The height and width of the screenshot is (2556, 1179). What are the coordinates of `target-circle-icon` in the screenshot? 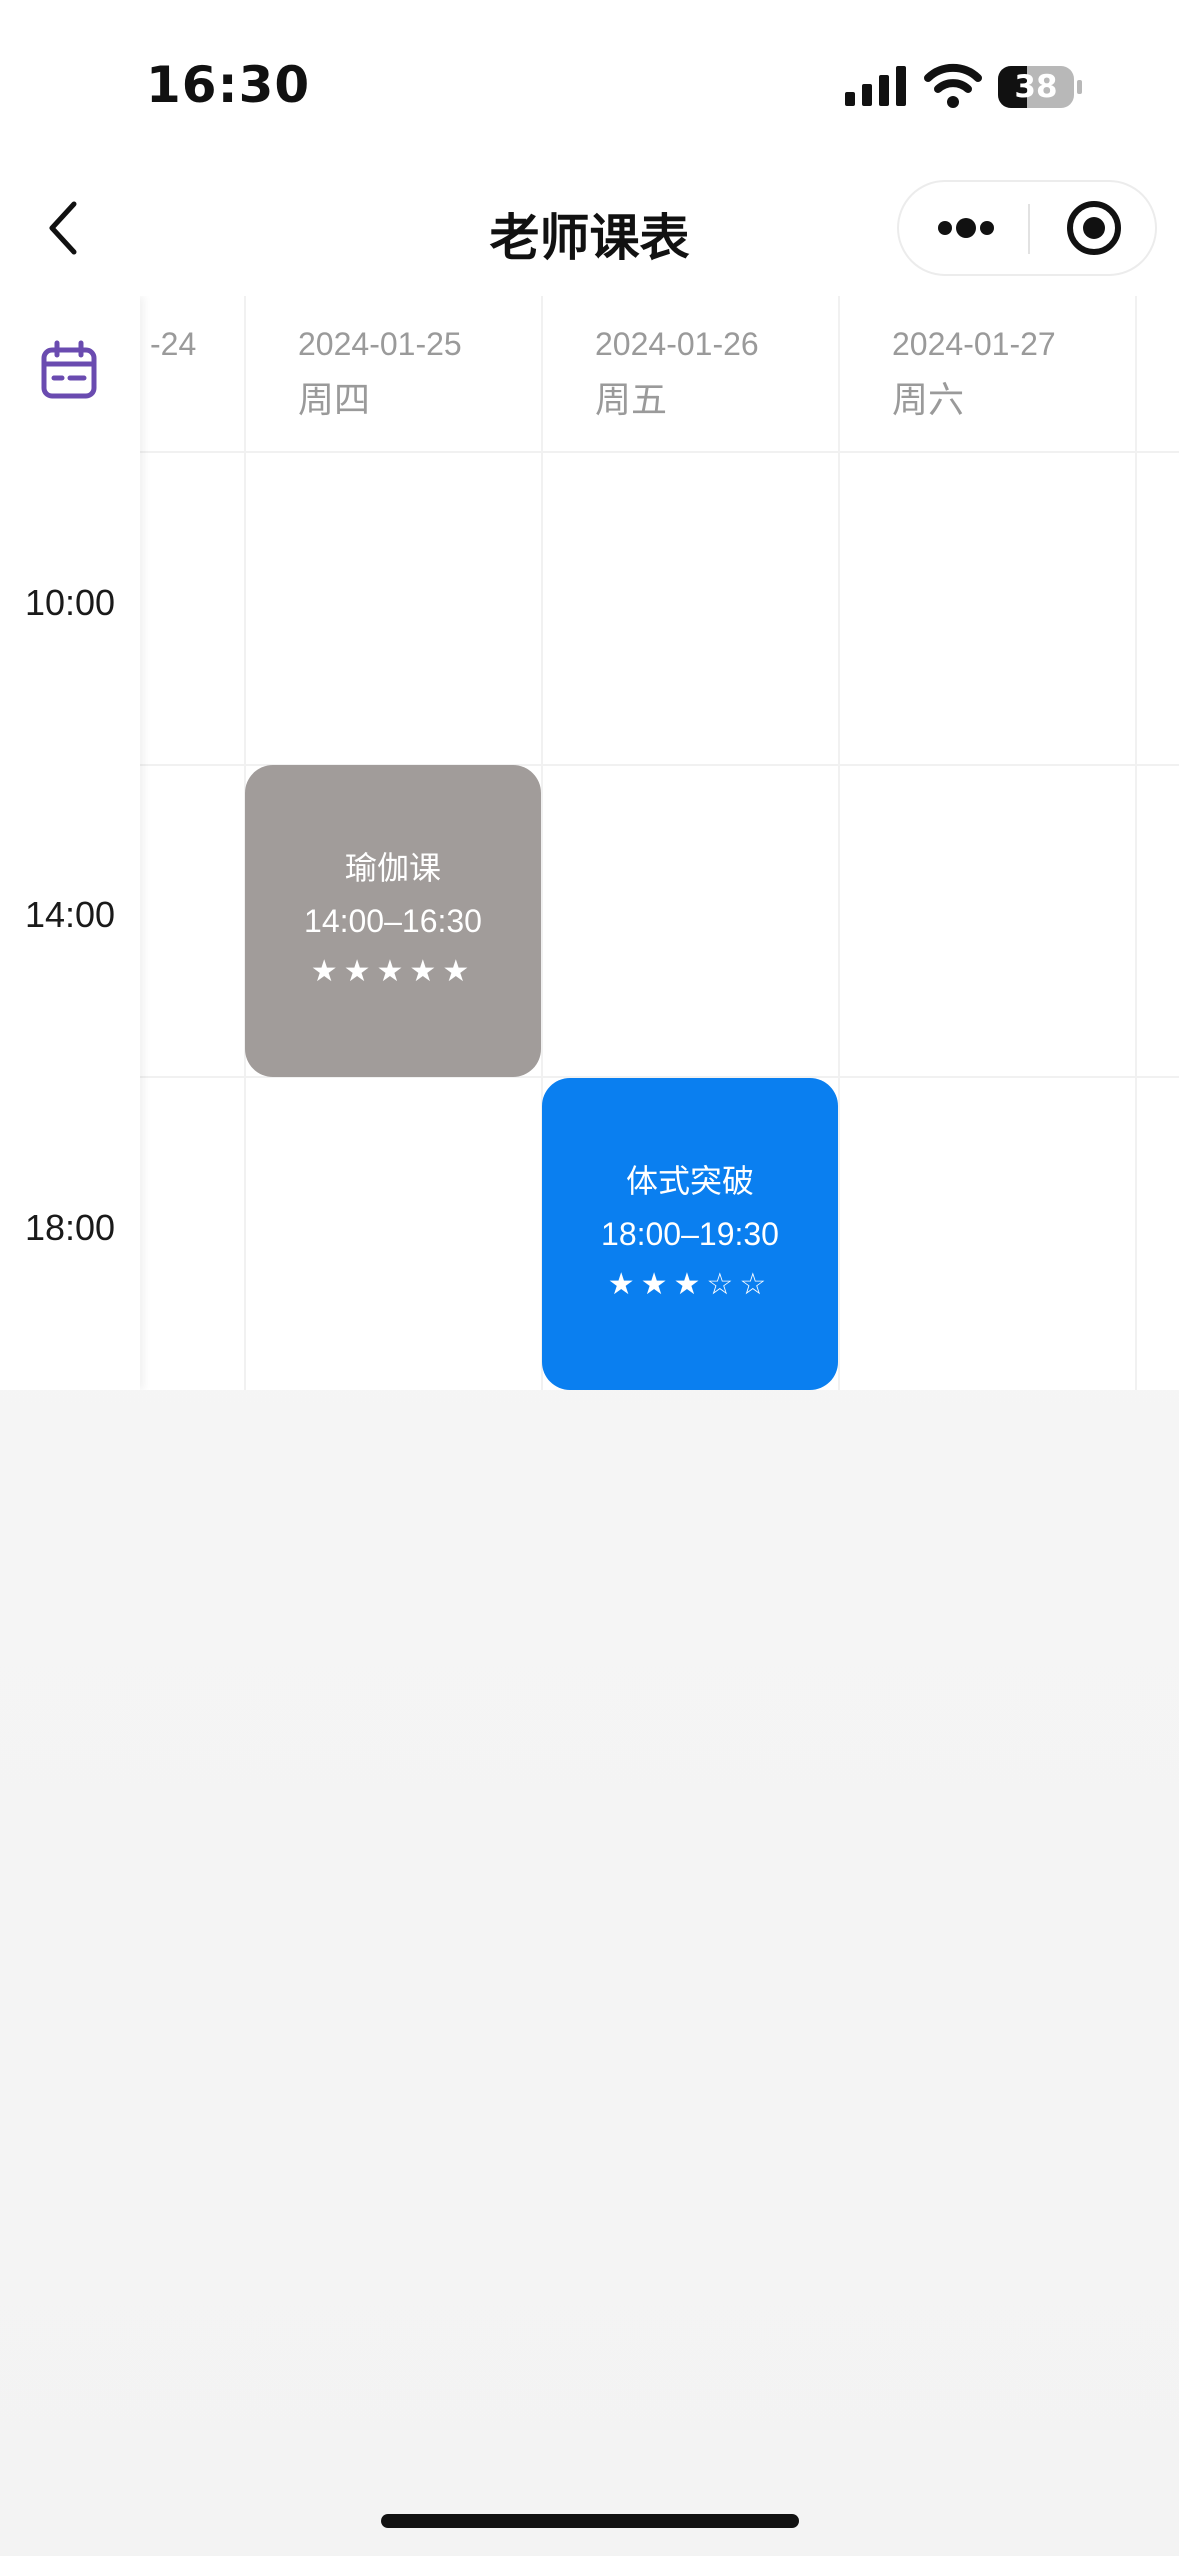 It's located at (1094, 228).